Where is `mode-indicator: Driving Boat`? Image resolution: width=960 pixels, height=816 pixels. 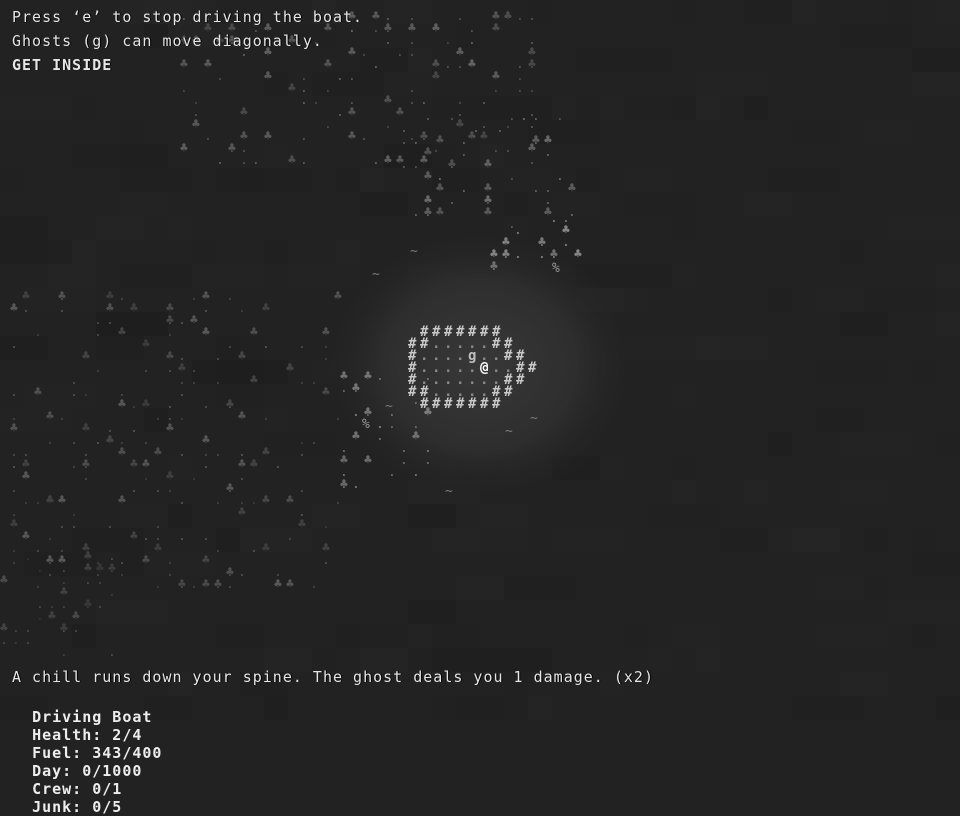
mode-indicator: Driving Boat is located at coordinates (92, 717).